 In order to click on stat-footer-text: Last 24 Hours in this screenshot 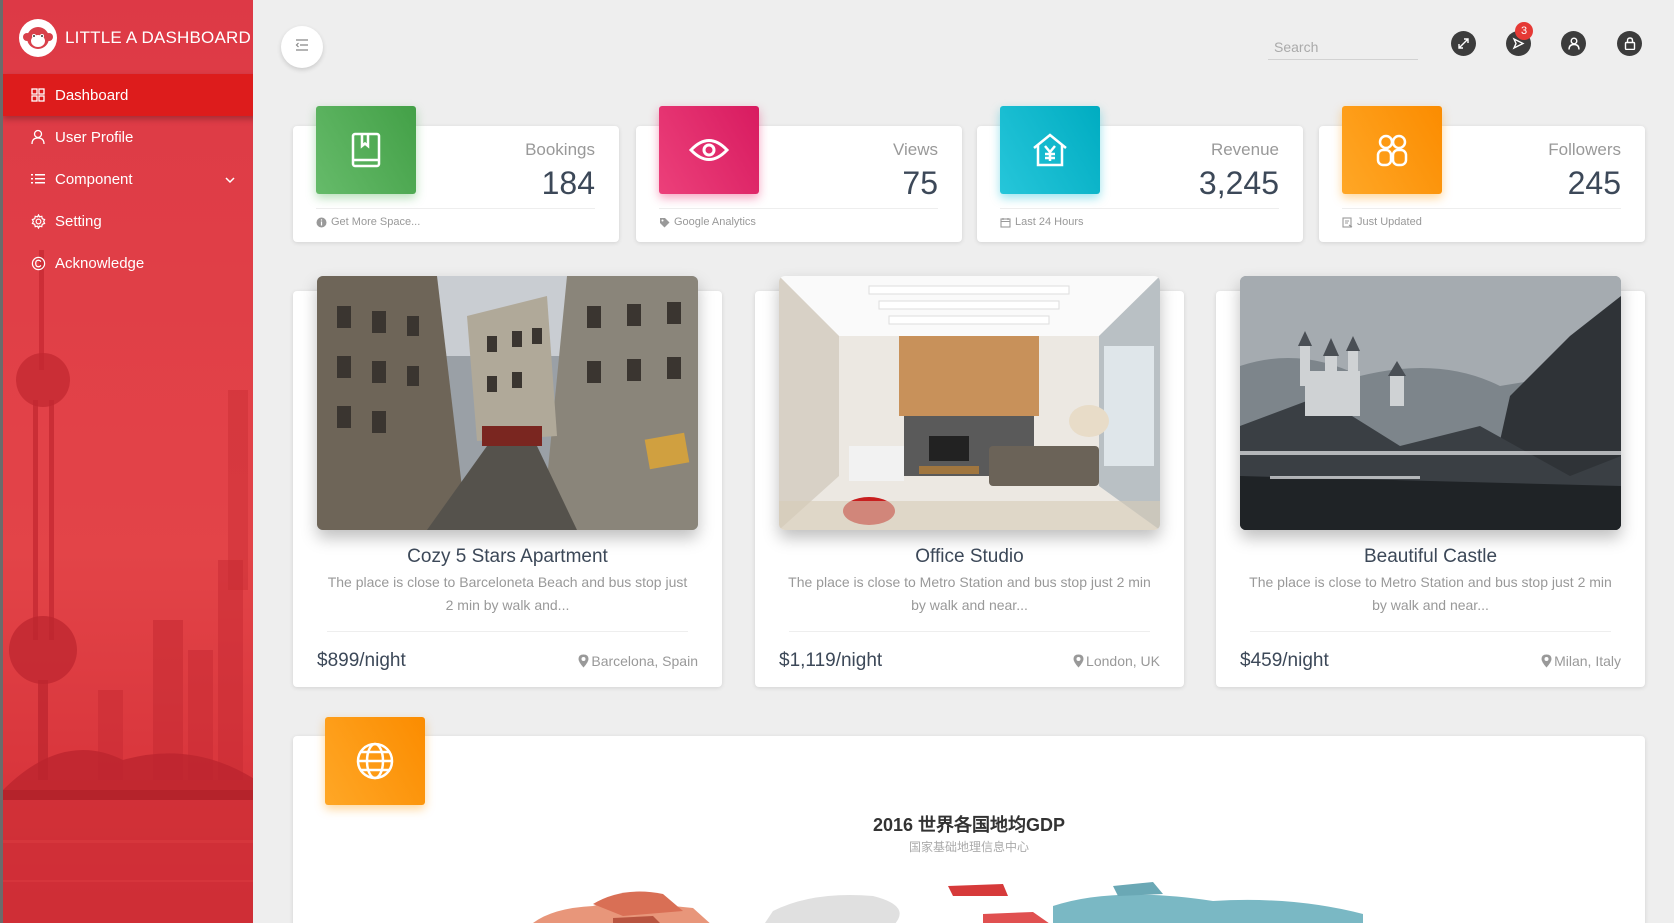, I will do `click(1049, 222)`.